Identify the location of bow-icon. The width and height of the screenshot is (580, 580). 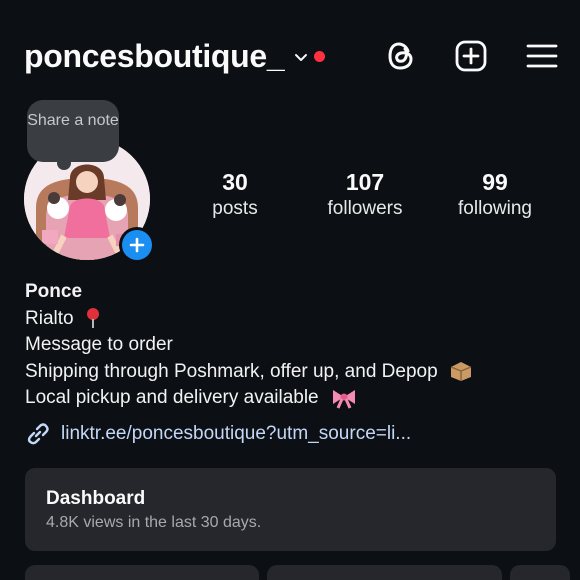
(343, 399).